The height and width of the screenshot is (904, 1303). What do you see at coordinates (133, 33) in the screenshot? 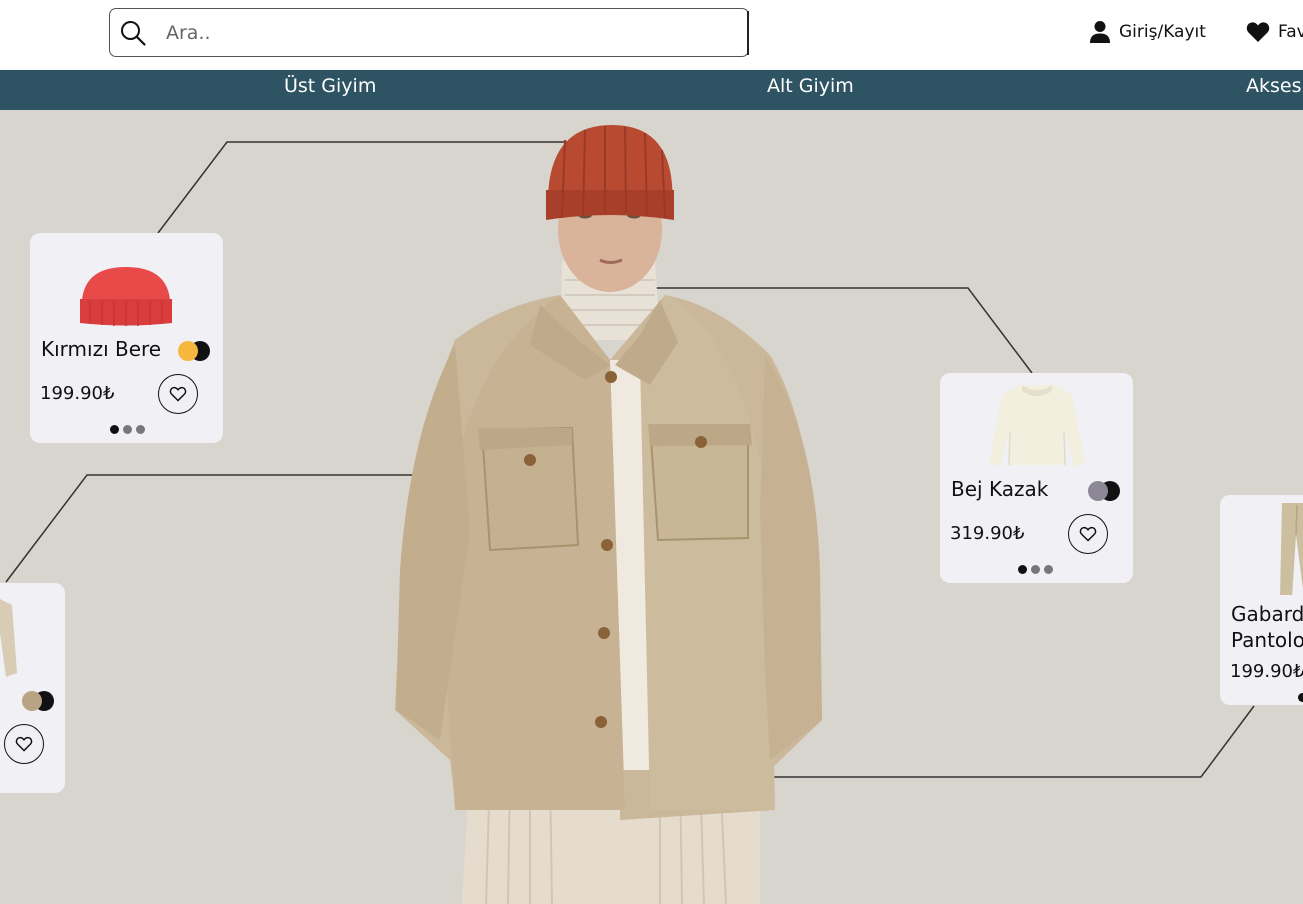
I see `search-icon` at bounding box center [133, 33].